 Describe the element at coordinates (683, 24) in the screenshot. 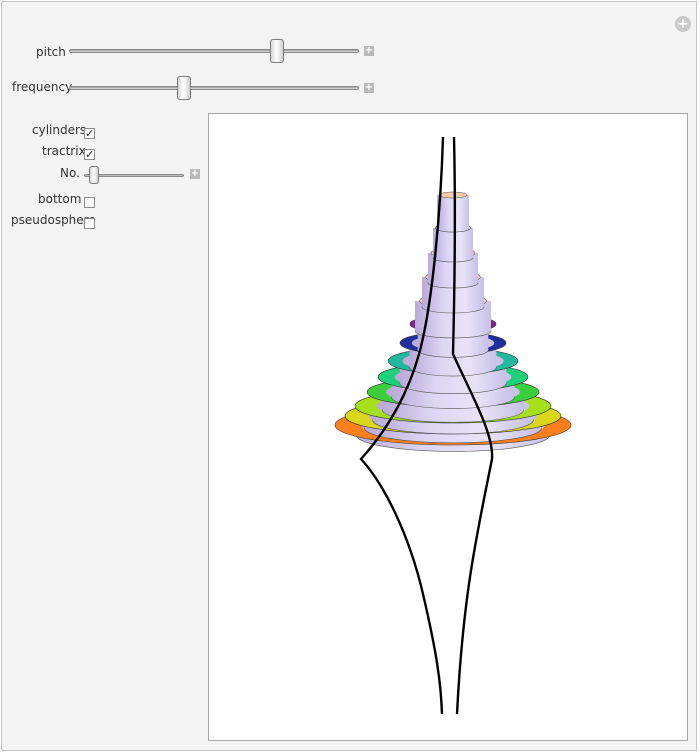

I see `add-circle-icon: +` at that location.